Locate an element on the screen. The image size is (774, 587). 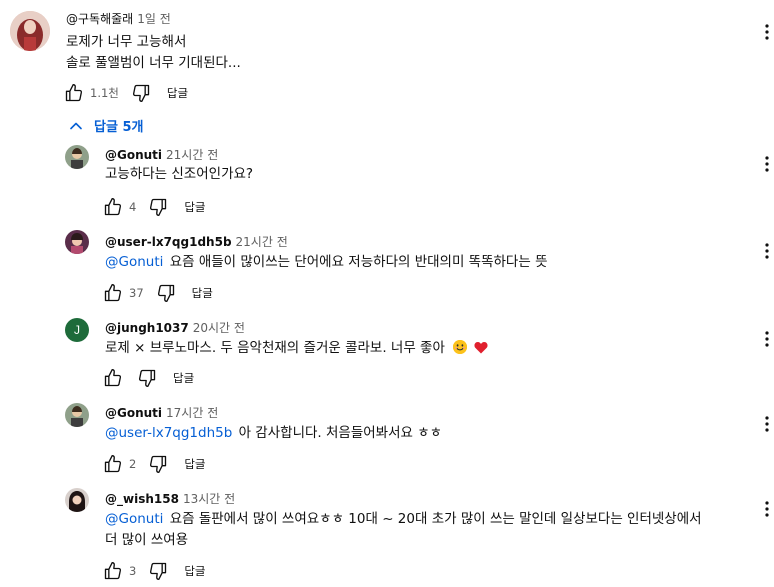
like-count: 37 is located at coordinates (136, 293).